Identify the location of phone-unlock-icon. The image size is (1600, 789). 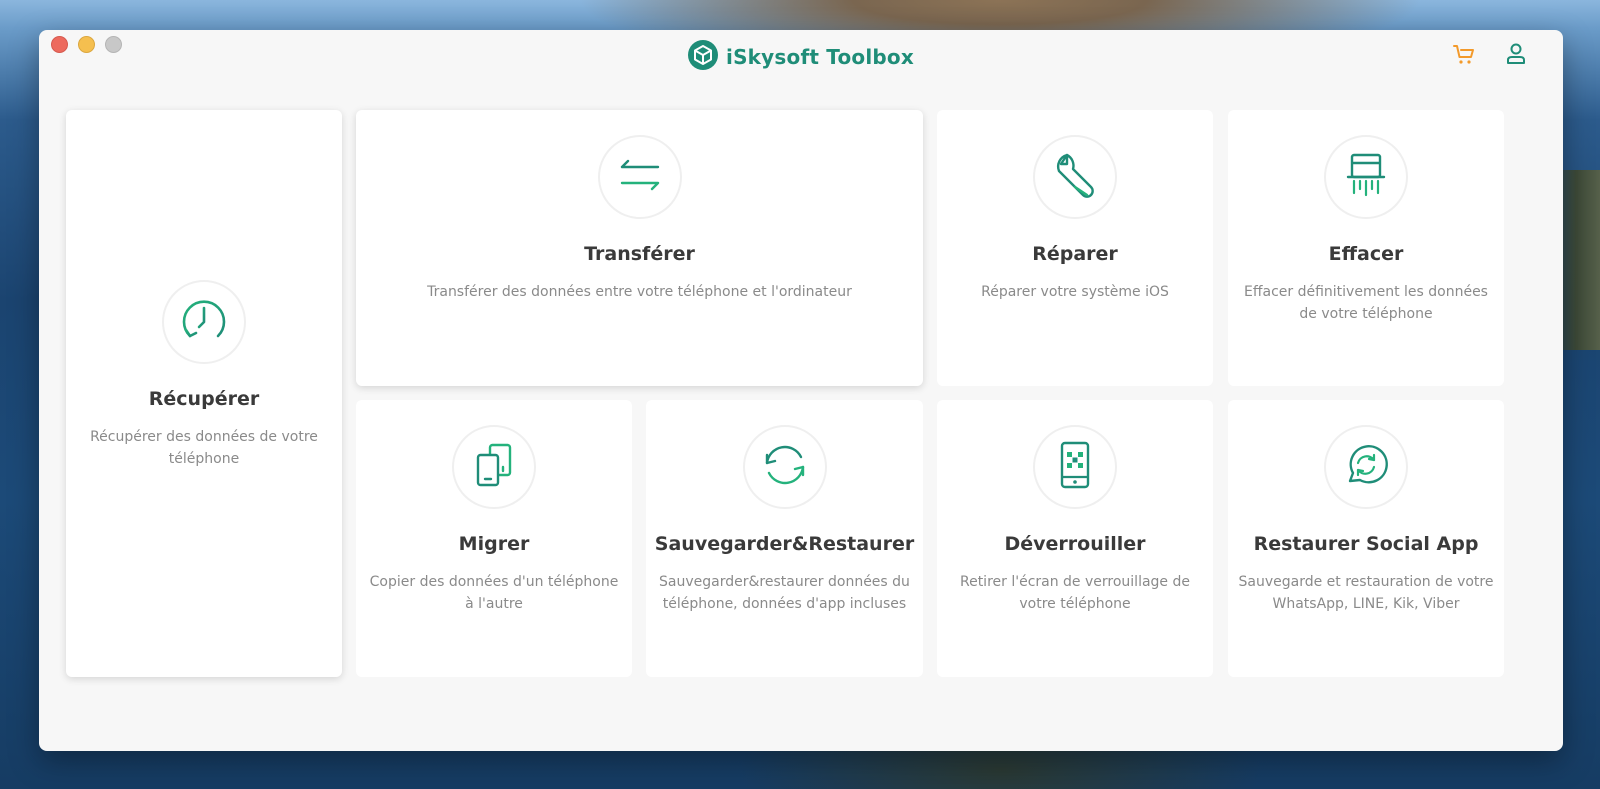
(1075, 467).